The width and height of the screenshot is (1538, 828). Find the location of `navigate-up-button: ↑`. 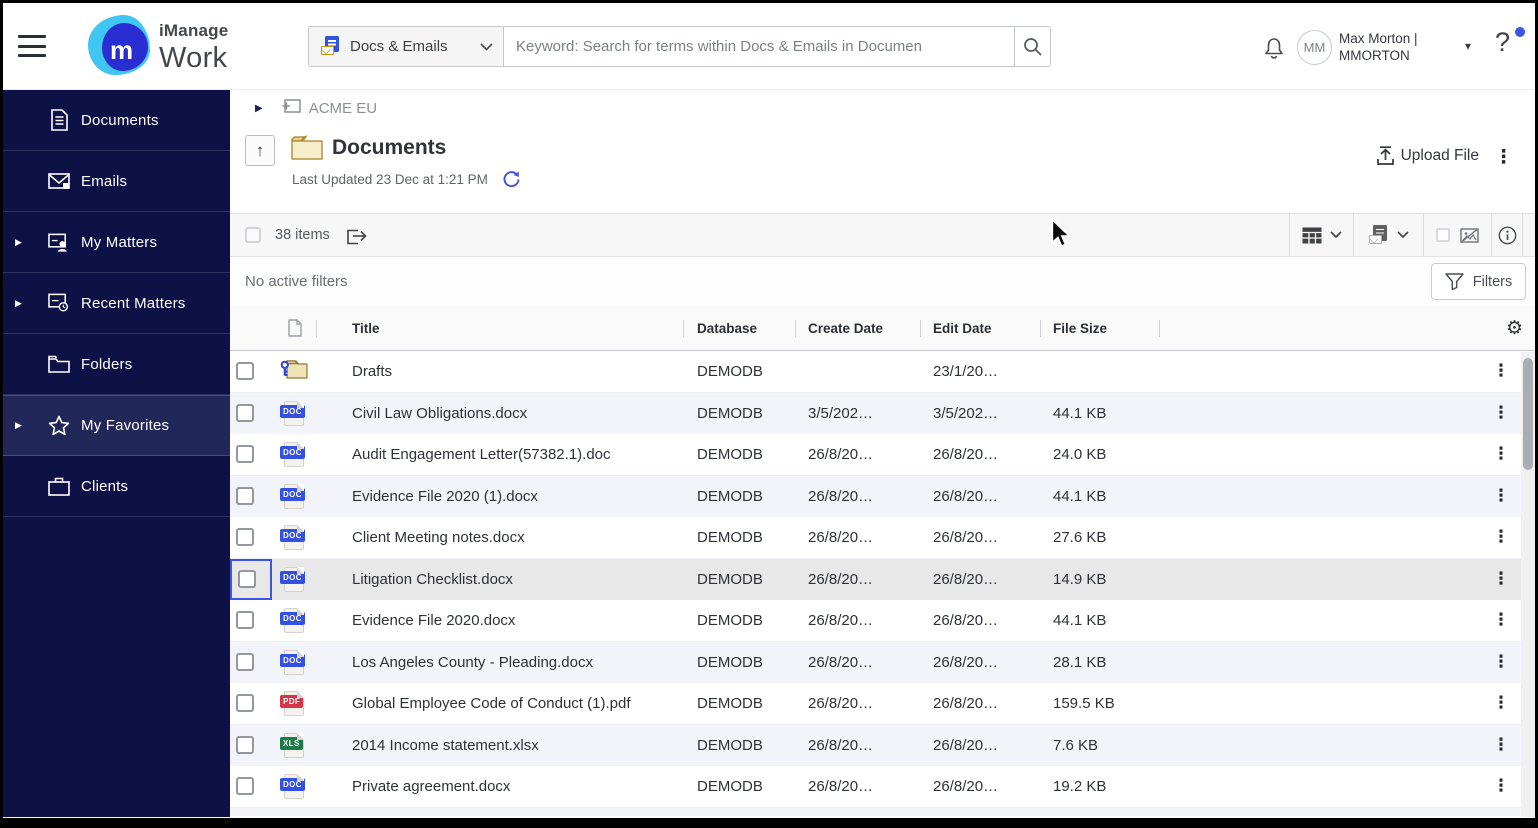

navigate-up-button: ↑ is located at coordinates (260, 150).